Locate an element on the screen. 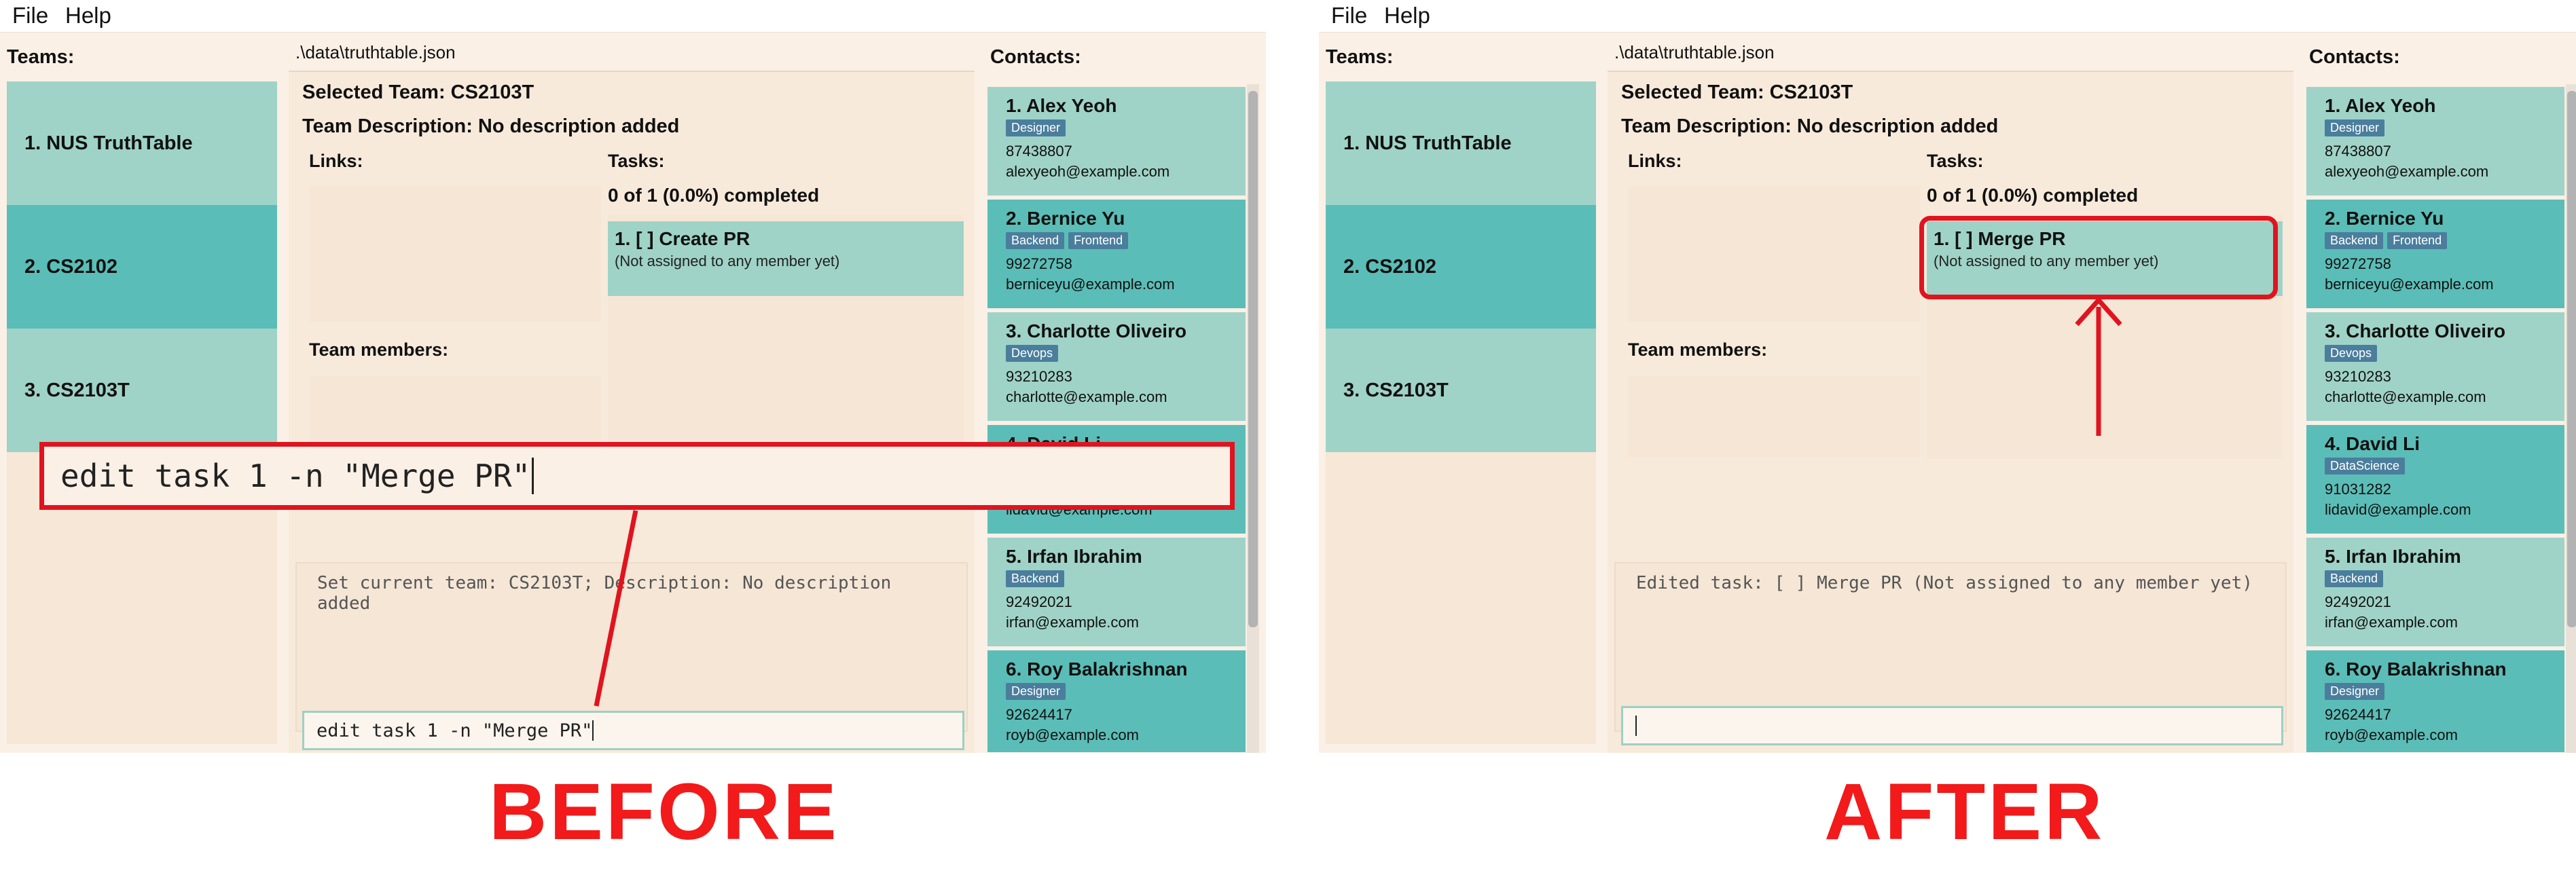 This screenshot has width=2576, height=871. before-label: BEFORE is located at coordinates (664, 812).